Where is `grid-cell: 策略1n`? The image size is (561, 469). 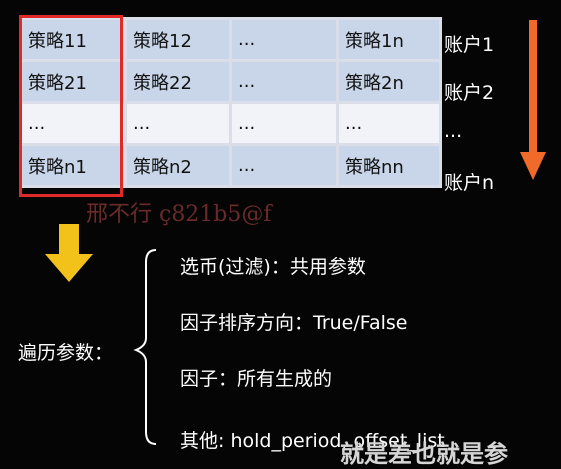
grid-cell: 策略1n is located at coordinates (389, 39).